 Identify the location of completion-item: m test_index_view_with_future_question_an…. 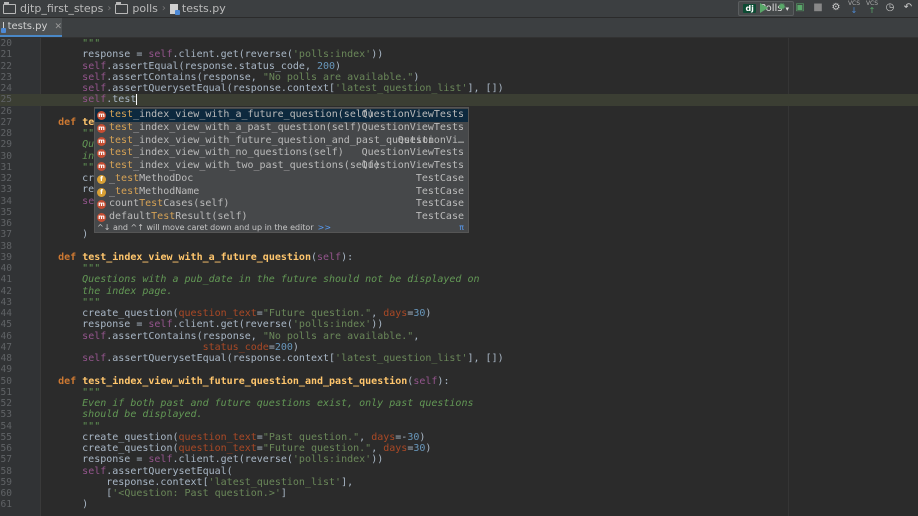
(281, 141).